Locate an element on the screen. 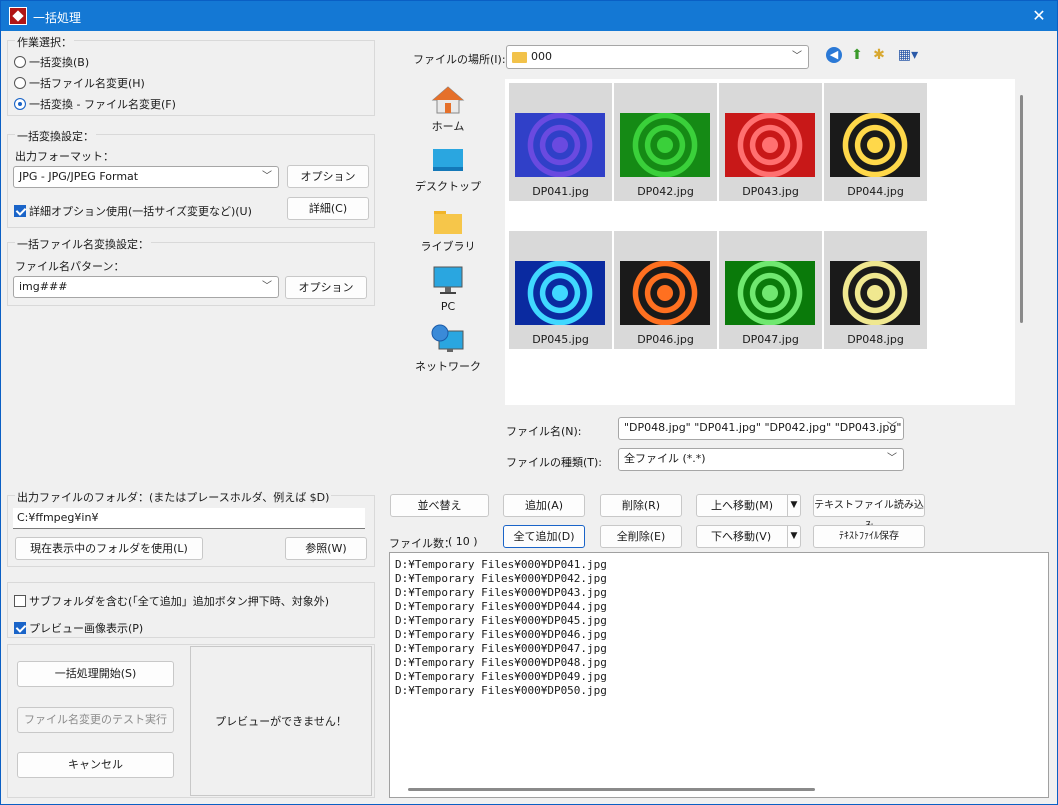  move-up-button: 上へ移動(M) ▼ is located at coordinates (748, 505).